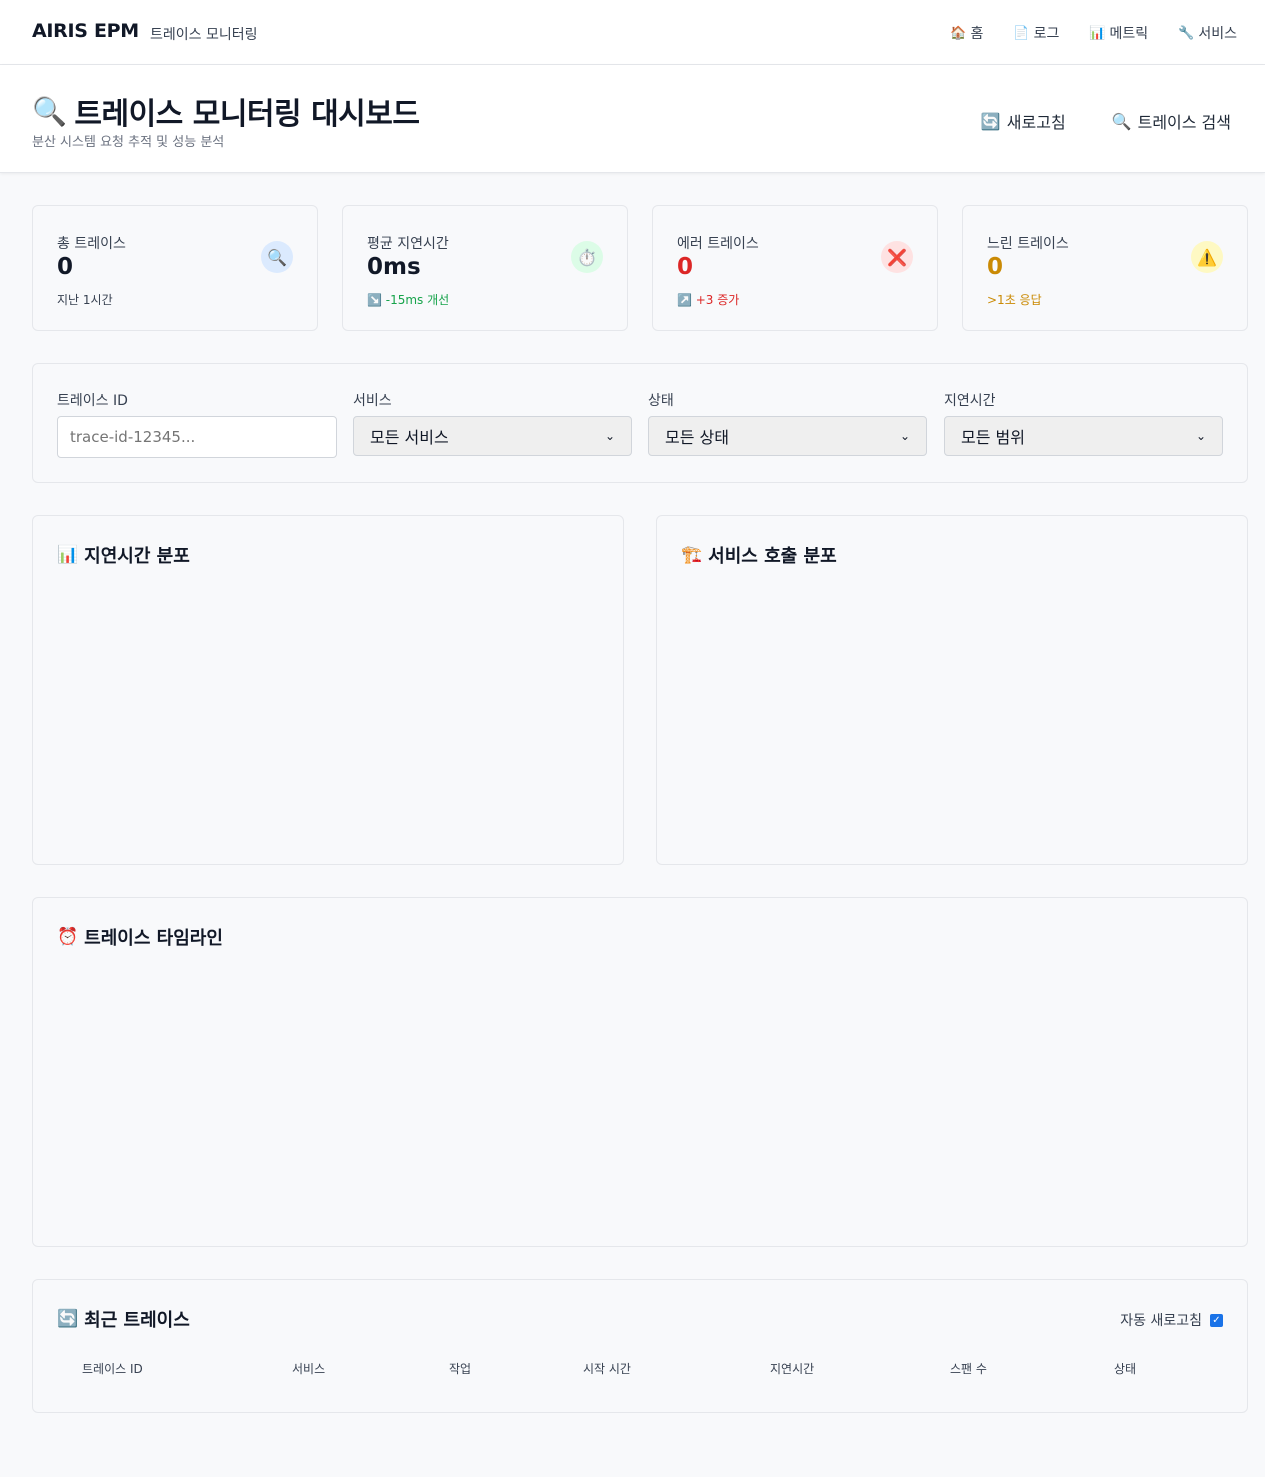  I want to click on latency-select-value: 모든 범위, so click(993, 437).